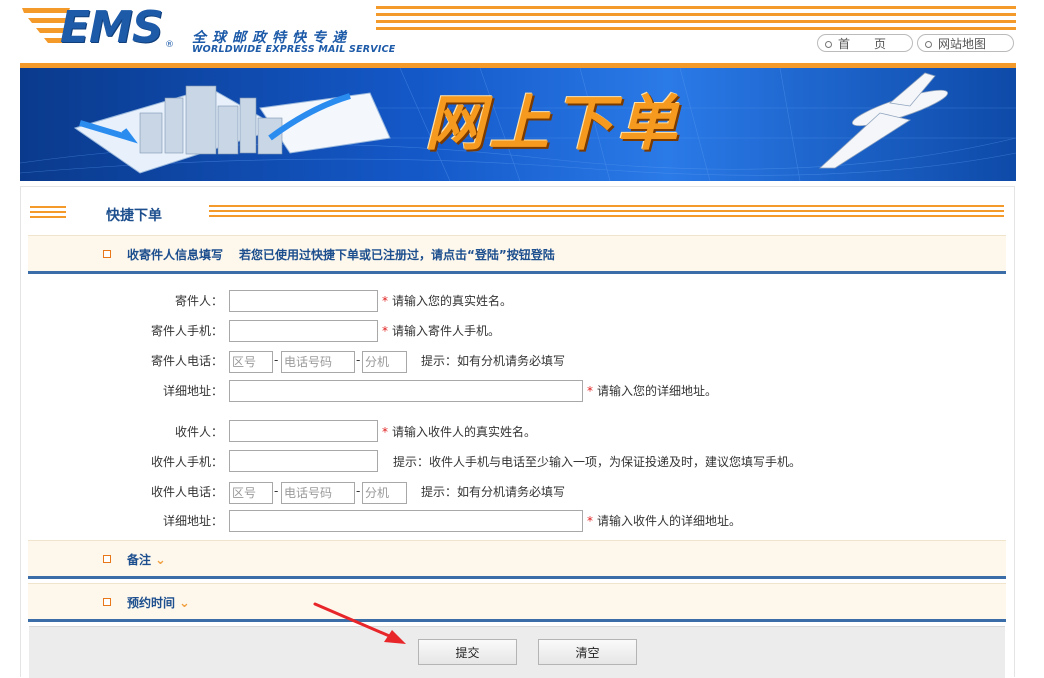 The width and height of the screenshot is (1044, 678). What do you see at coordinates (294, 49) in the screenshot?
I see `logo-tagline-en: WORLDWIDE EXPRESS MAIL SERVICE` at bounding box center [294, 49].